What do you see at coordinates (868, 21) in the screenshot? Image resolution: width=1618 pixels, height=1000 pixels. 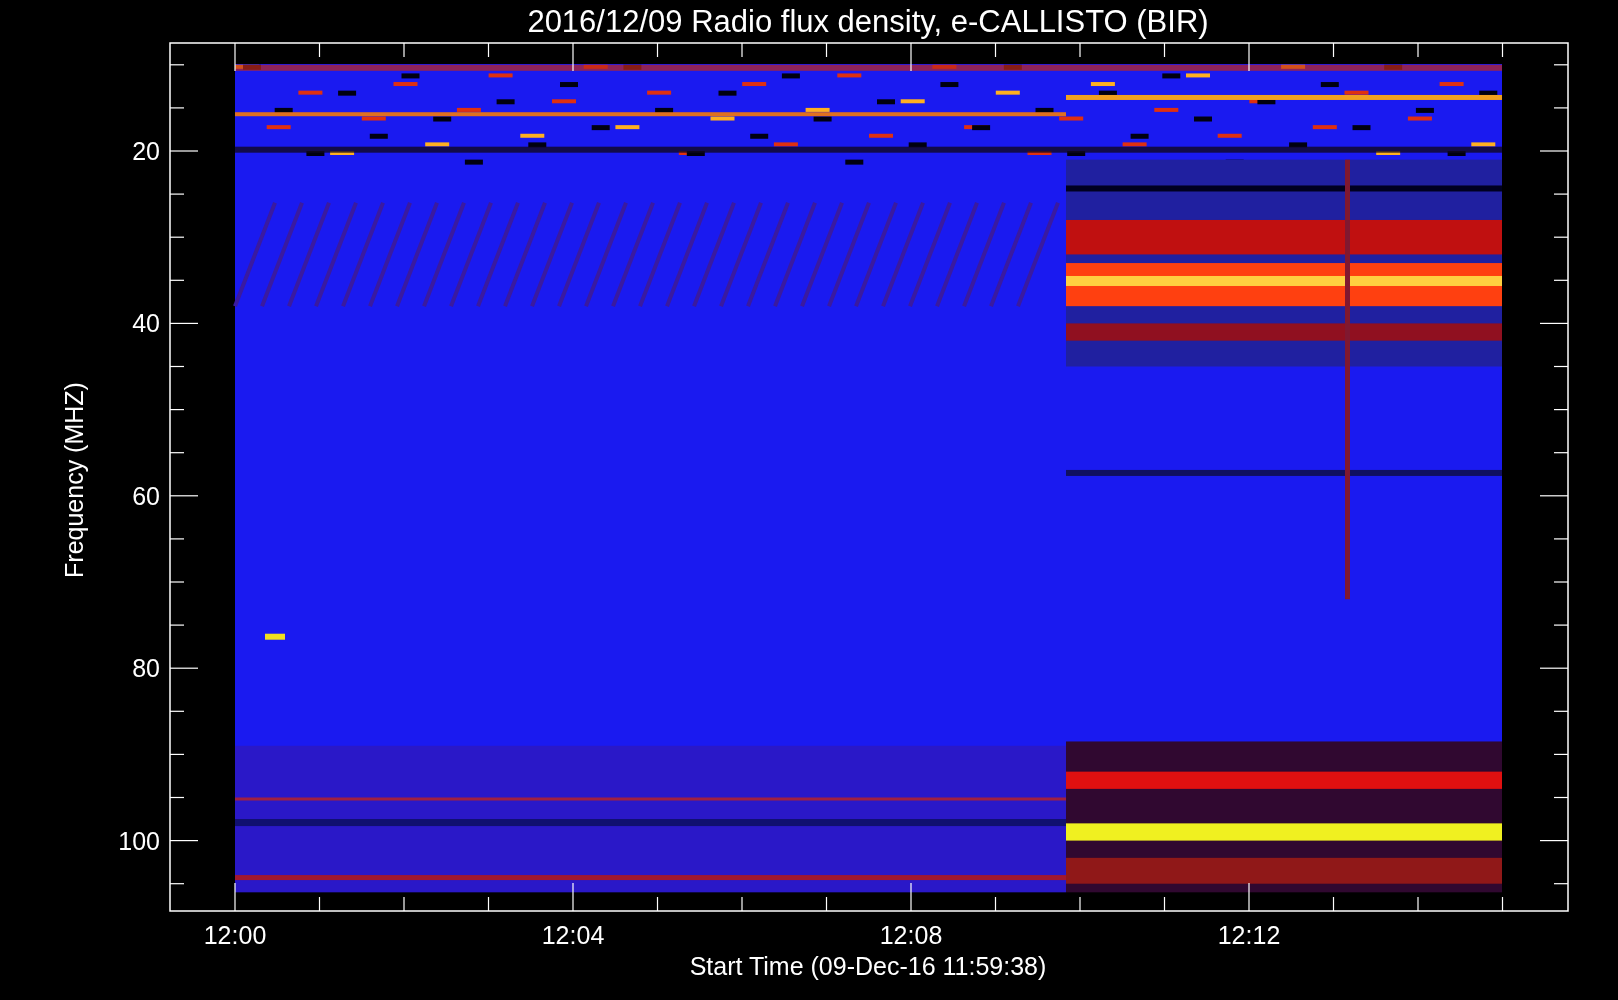 I see `chart-title: 2016/12/09 Radio flux density, e-CALLISTO (BIR)` at bounding box center [868, 21].